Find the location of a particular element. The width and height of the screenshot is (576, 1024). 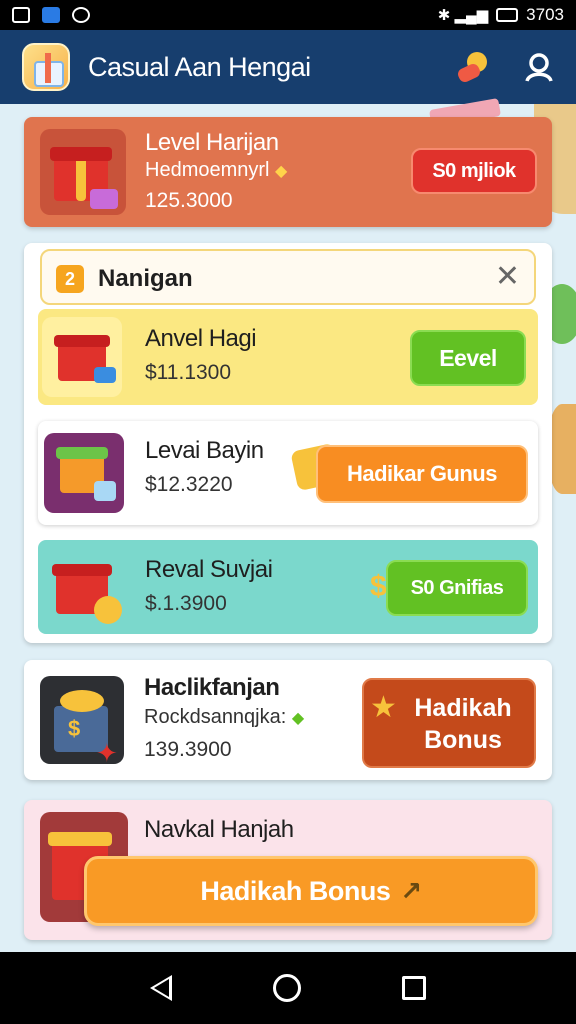

card-subtitle-text: Rockdsannqjka: is located at coordinates (215, 717).